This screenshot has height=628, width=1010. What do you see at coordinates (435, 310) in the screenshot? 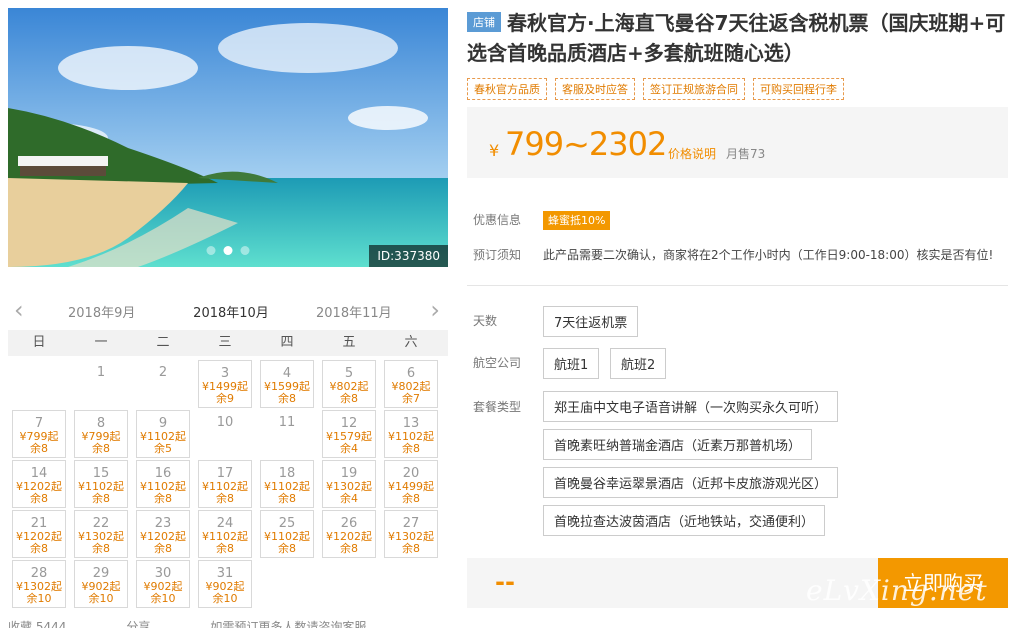
I see `chevron-right-icon: ›` at bounding box center [435, 310].